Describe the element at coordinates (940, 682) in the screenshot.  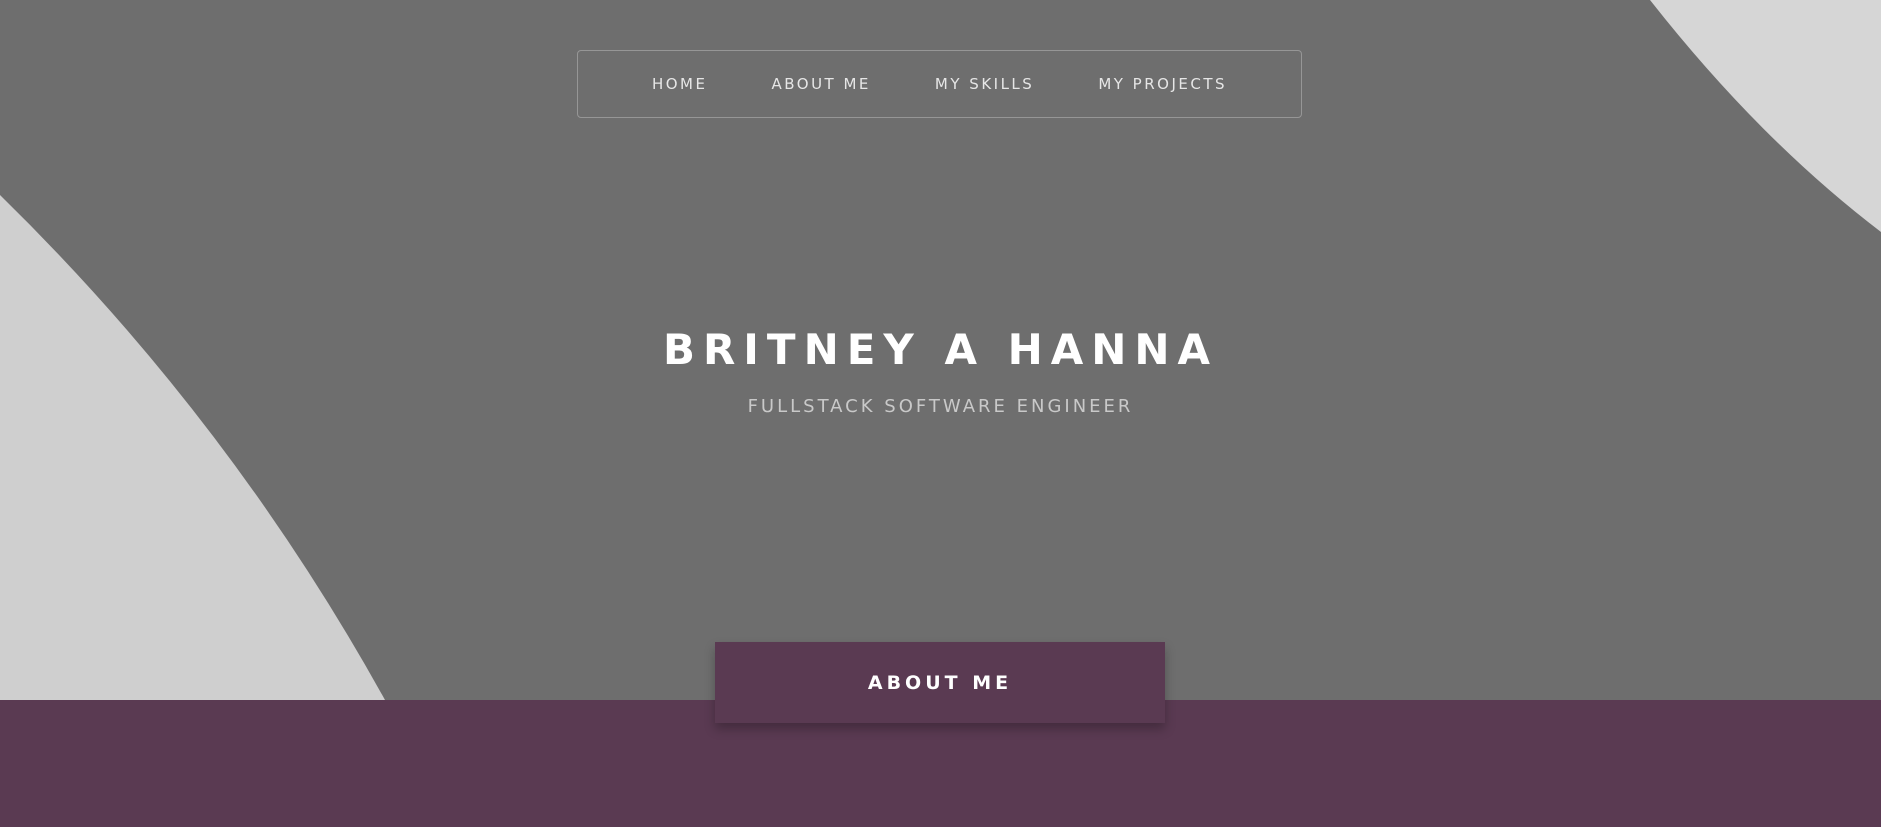
I see `about-section-tab: ABOUT ME` at that location.